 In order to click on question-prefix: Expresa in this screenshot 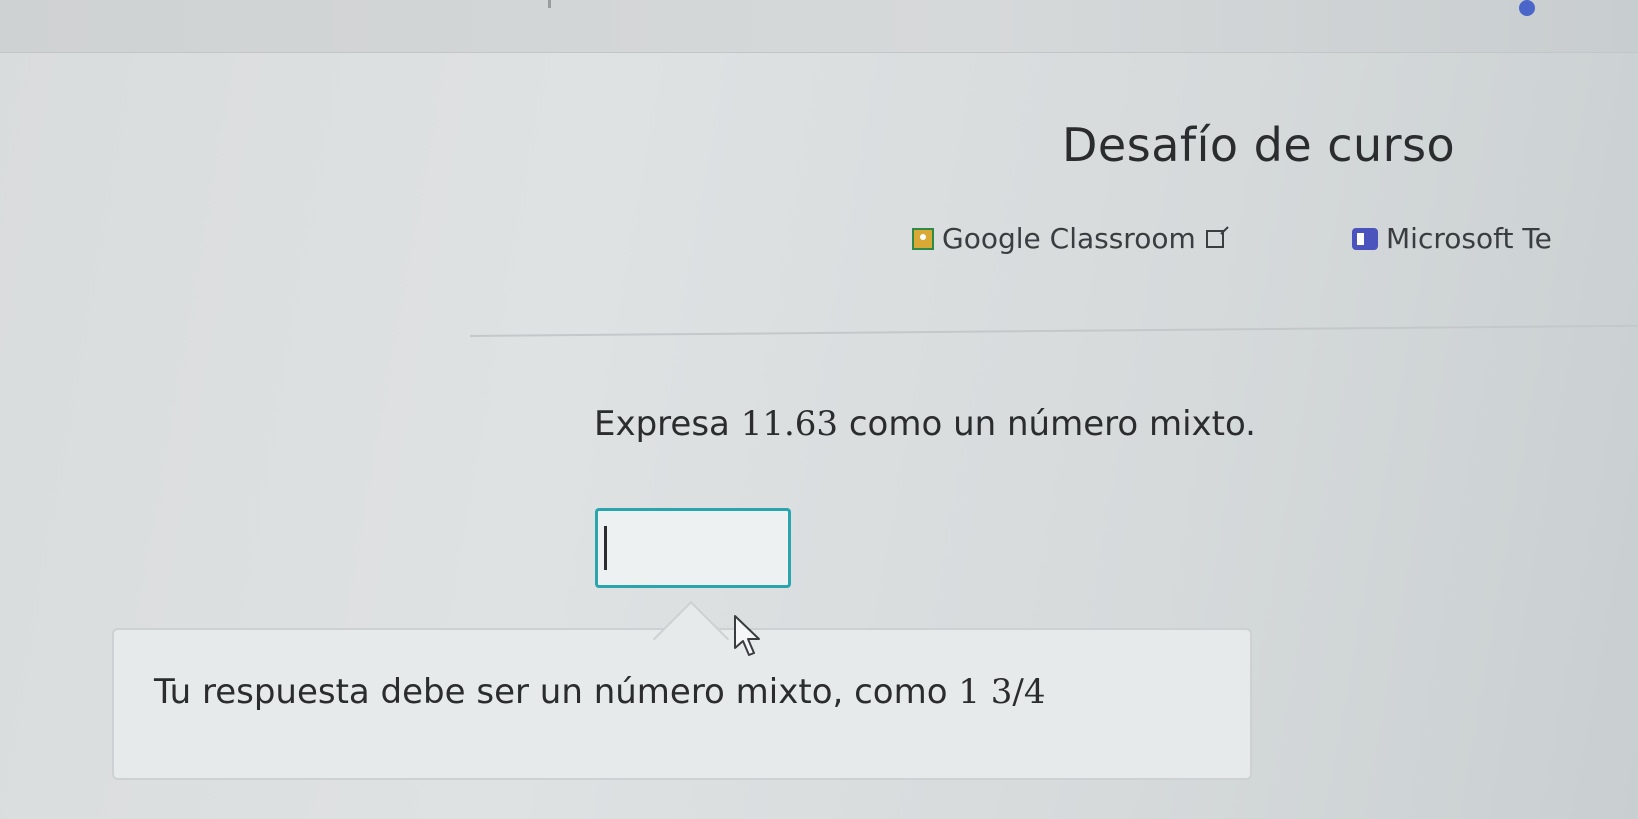, I will do `click(667, 424)`.